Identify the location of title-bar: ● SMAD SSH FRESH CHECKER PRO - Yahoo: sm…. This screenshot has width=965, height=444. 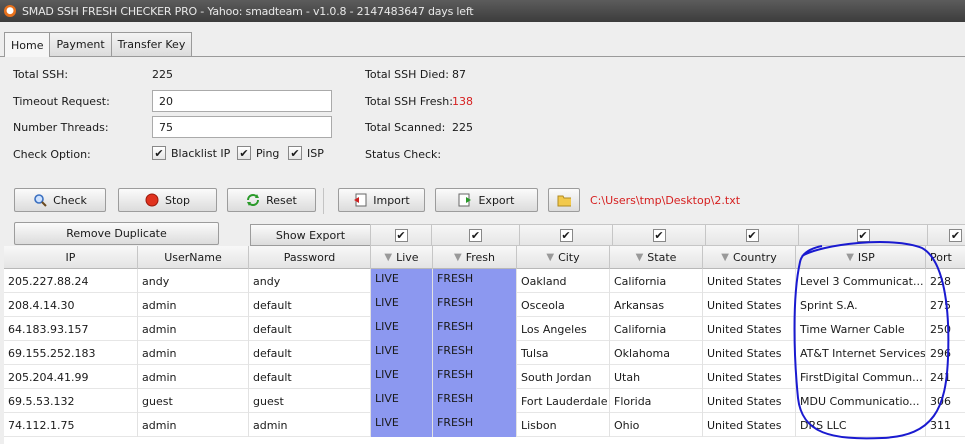
(482, 11).